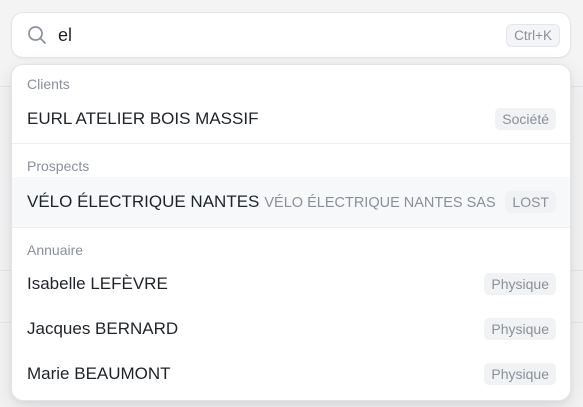 Image resolution: width=583 pixels, height=407 pixels. I want to click on result-title: VÉLO ÉLECTRIQUE NANTES, so click(143, 201).